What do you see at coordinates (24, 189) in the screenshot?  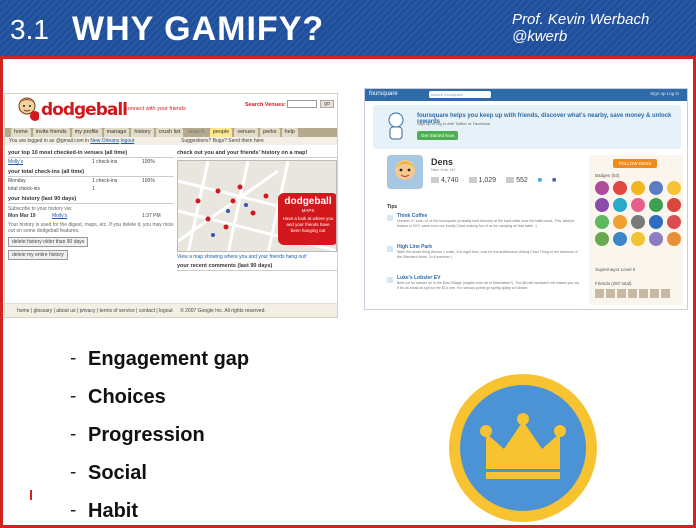 I see `total-label: total check-ins` at bounding box center [24, 189].